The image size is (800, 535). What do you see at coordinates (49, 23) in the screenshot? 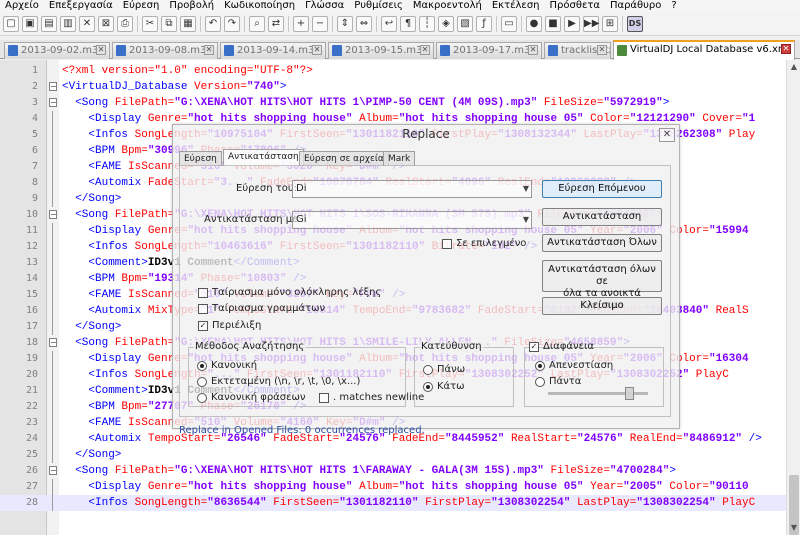
I see `save-icon: ▤` at bounding box center [49, 23].